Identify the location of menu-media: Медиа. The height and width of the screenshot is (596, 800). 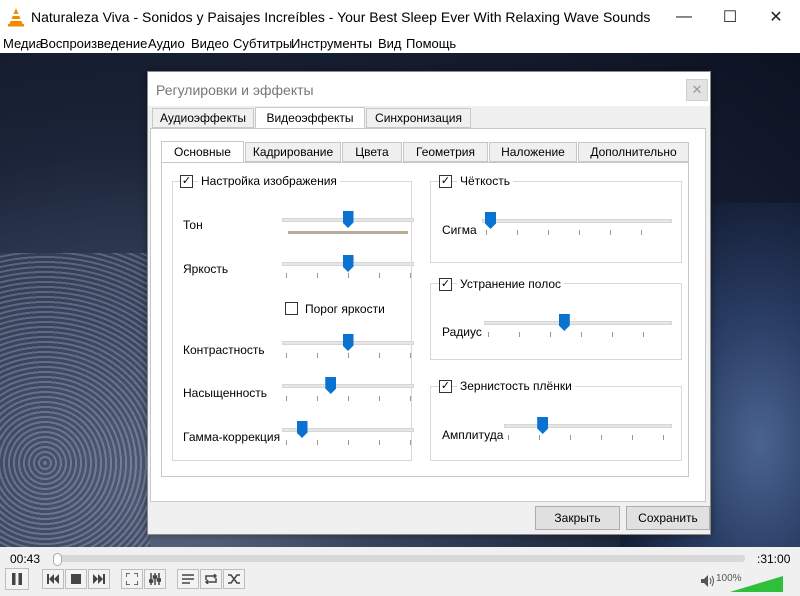
(23, 43).